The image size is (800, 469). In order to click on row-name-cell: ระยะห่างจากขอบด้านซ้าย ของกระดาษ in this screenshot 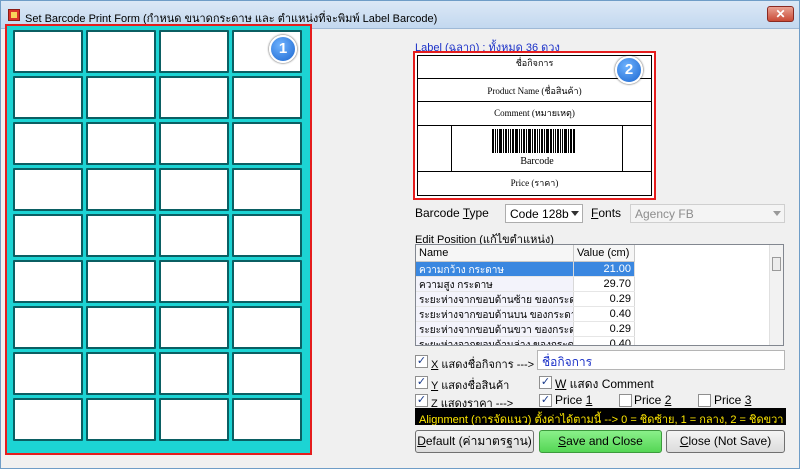, I will do `click(495, 299)`.